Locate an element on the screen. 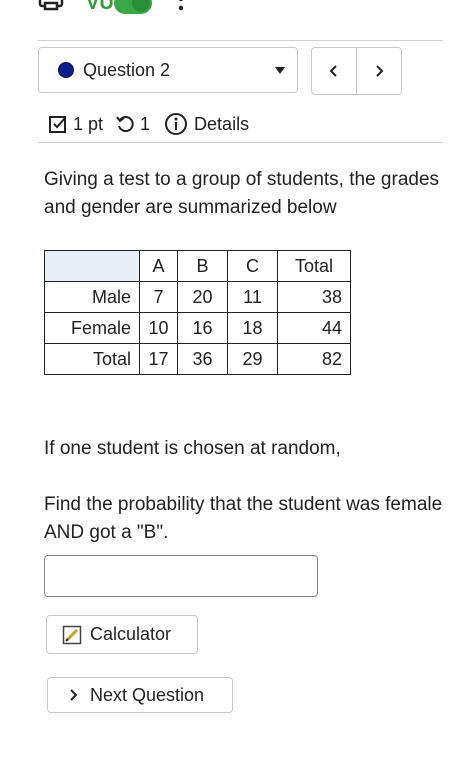 Image resolution: width=474 pixels, height=779 pixels. checkbox-icon is located at coordinates (57, 124).